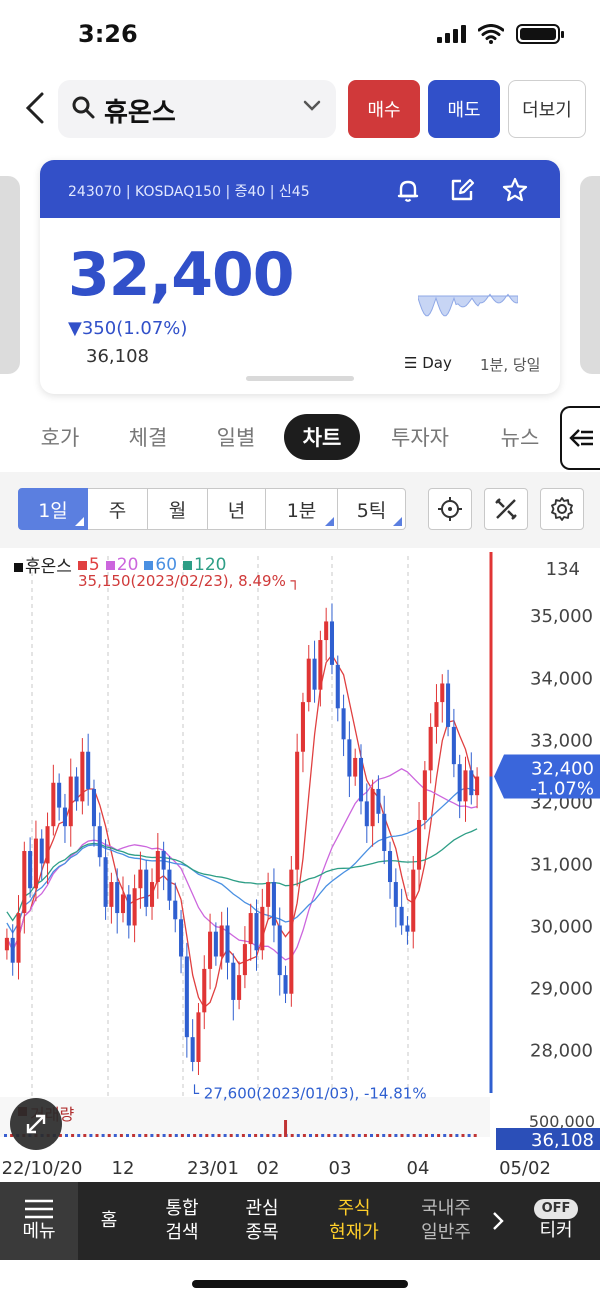 The width and height of the screenshot is (600, 1298). What do you see at coordinates (580, 438) in the screenshot?
I see `expand-tabs-button` at bounding box center [580, 438].